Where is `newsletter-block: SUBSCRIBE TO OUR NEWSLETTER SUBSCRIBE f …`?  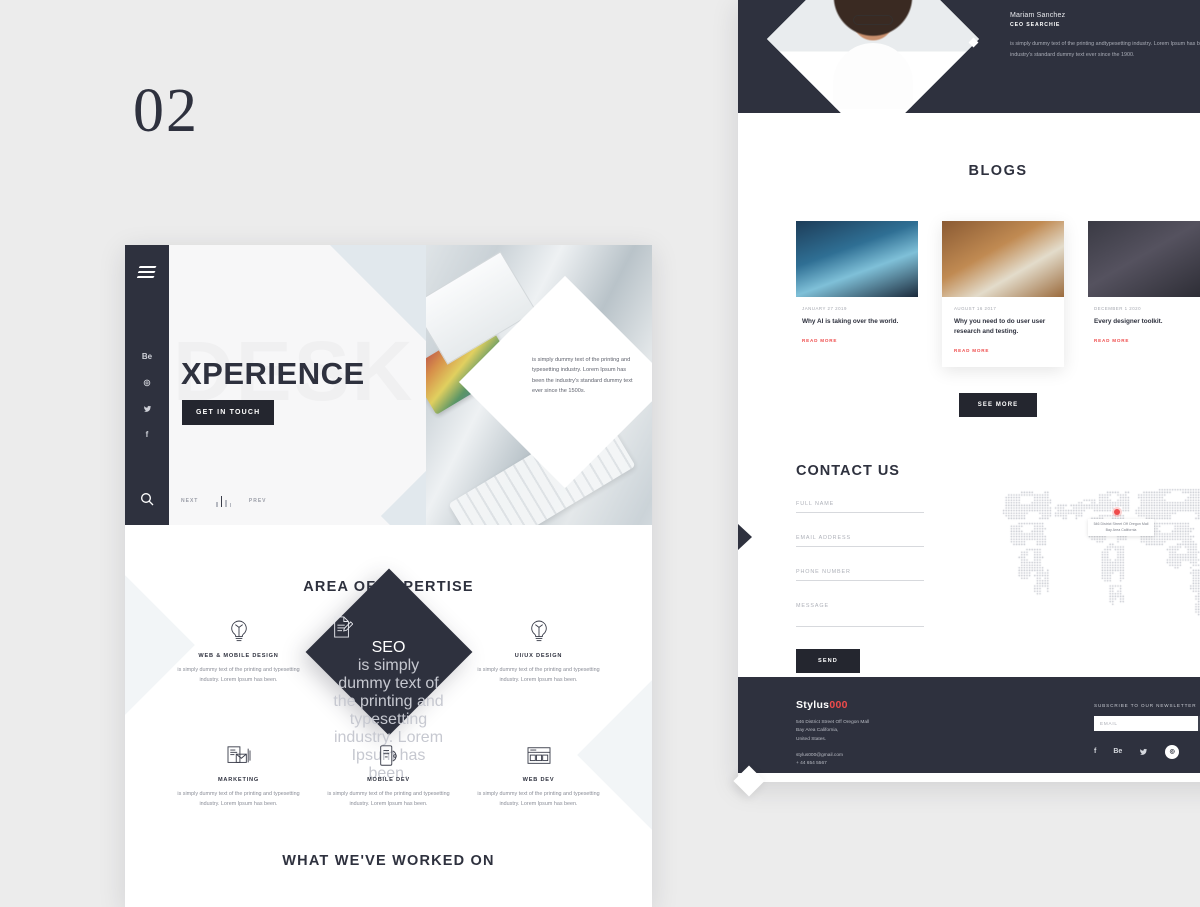 newsletter-block: SUBSCRIBE TO OUR NEWSLETTER SUBSCRIBE f … is located at coordinates (1147, 731).